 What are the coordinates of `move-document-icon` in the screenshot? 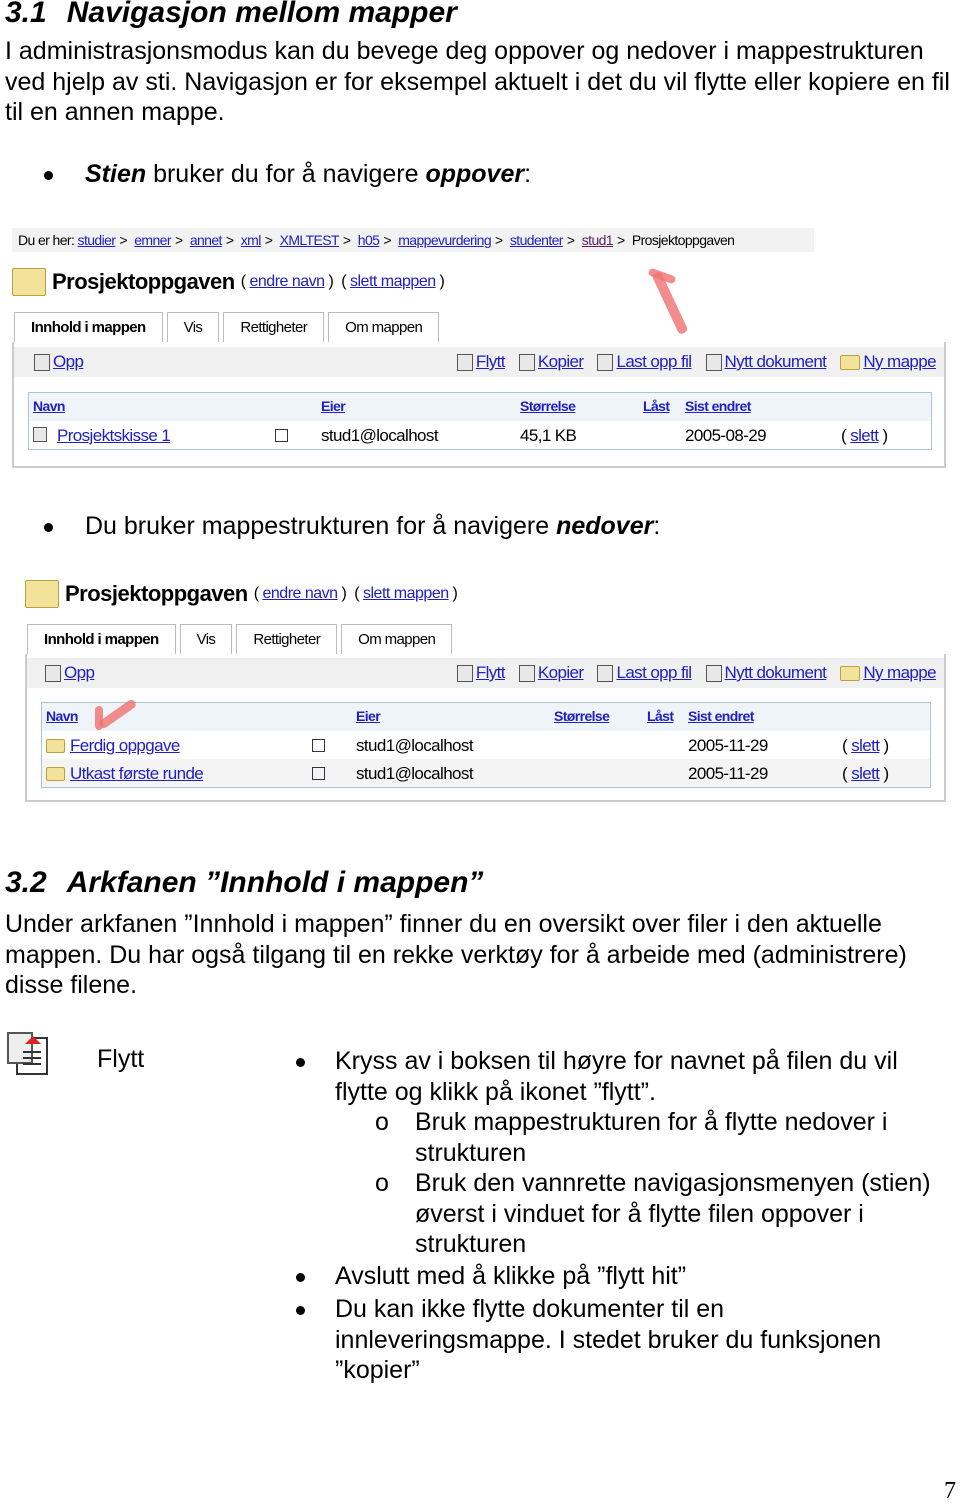 It's located at (27, 1053).